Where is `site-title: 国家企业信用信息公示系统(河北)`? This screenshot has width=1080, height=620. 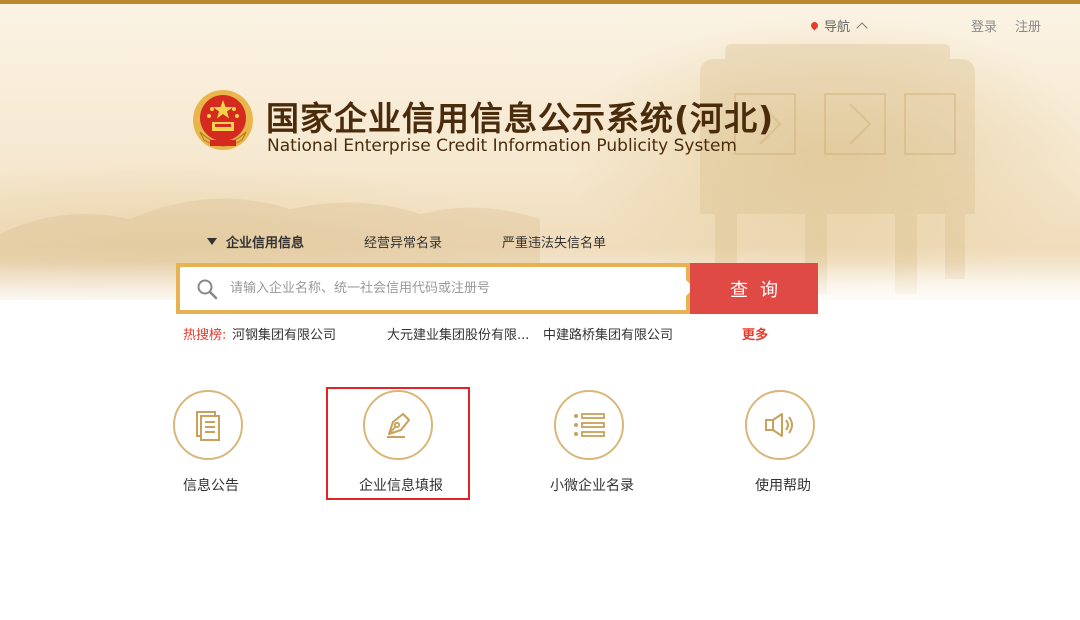
site-title: 国家企业信用信息公示系统(河北) is located at coordinates (520, 118).